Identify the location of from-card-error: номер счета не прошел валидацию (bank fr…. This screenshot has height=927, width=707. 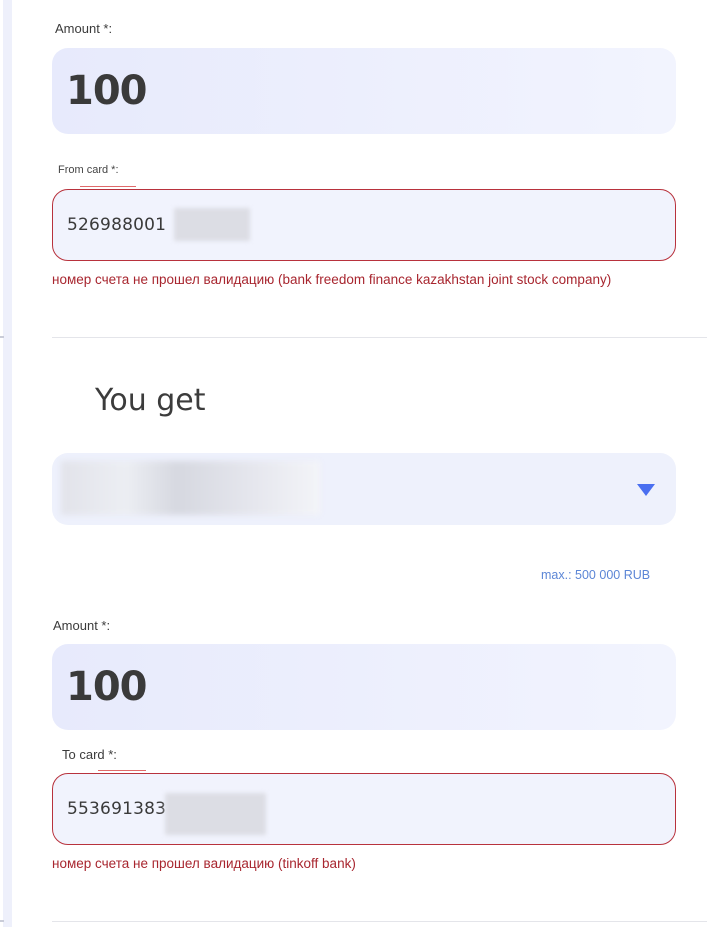
(332, 279).